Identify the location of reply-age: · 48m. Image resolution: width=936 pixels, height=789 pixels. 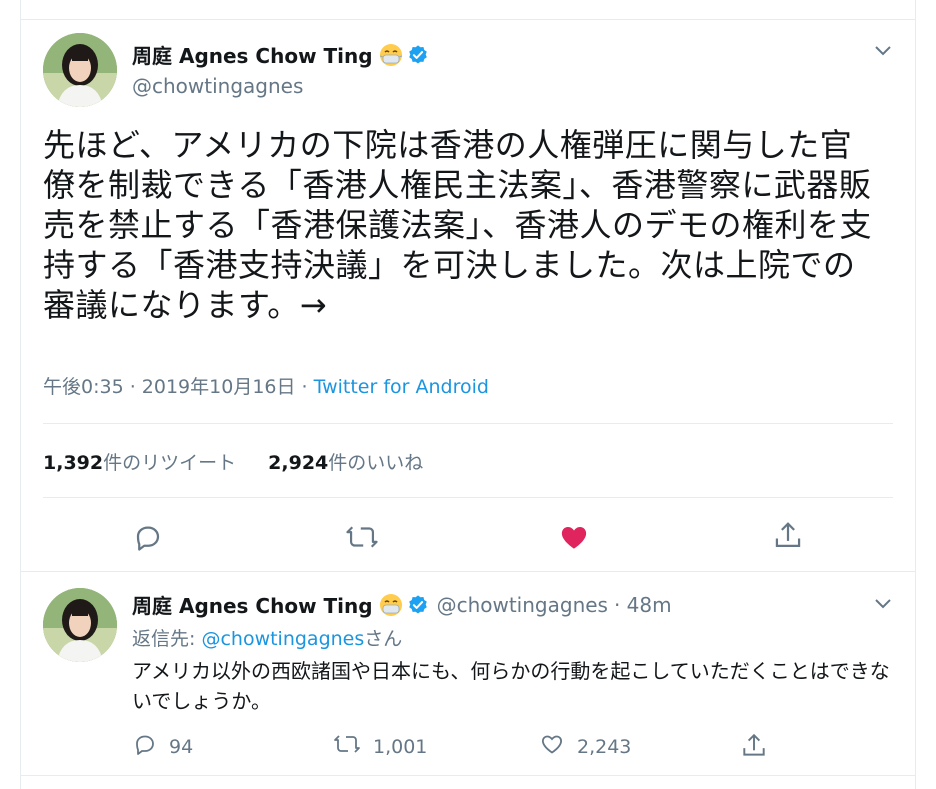
(643, 605).